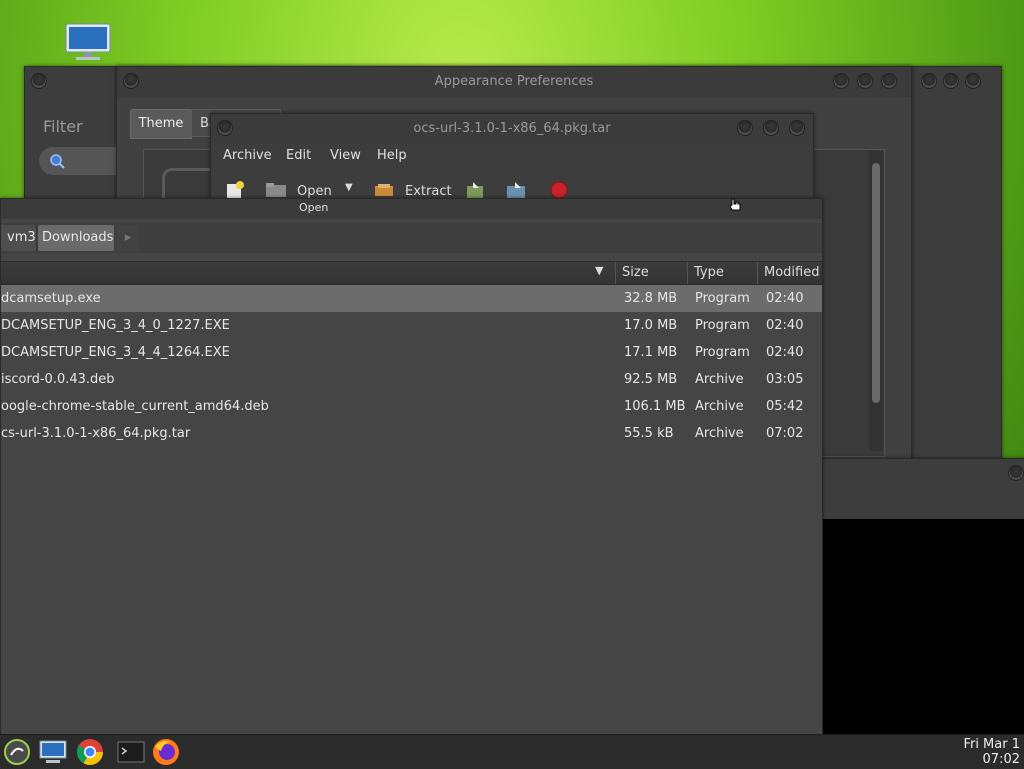 This screenshot has width=1024, height=769. What do you see at coordinates (57, 161) in the screenshot?
I see `search-icon` at bounding box center [57, 161].